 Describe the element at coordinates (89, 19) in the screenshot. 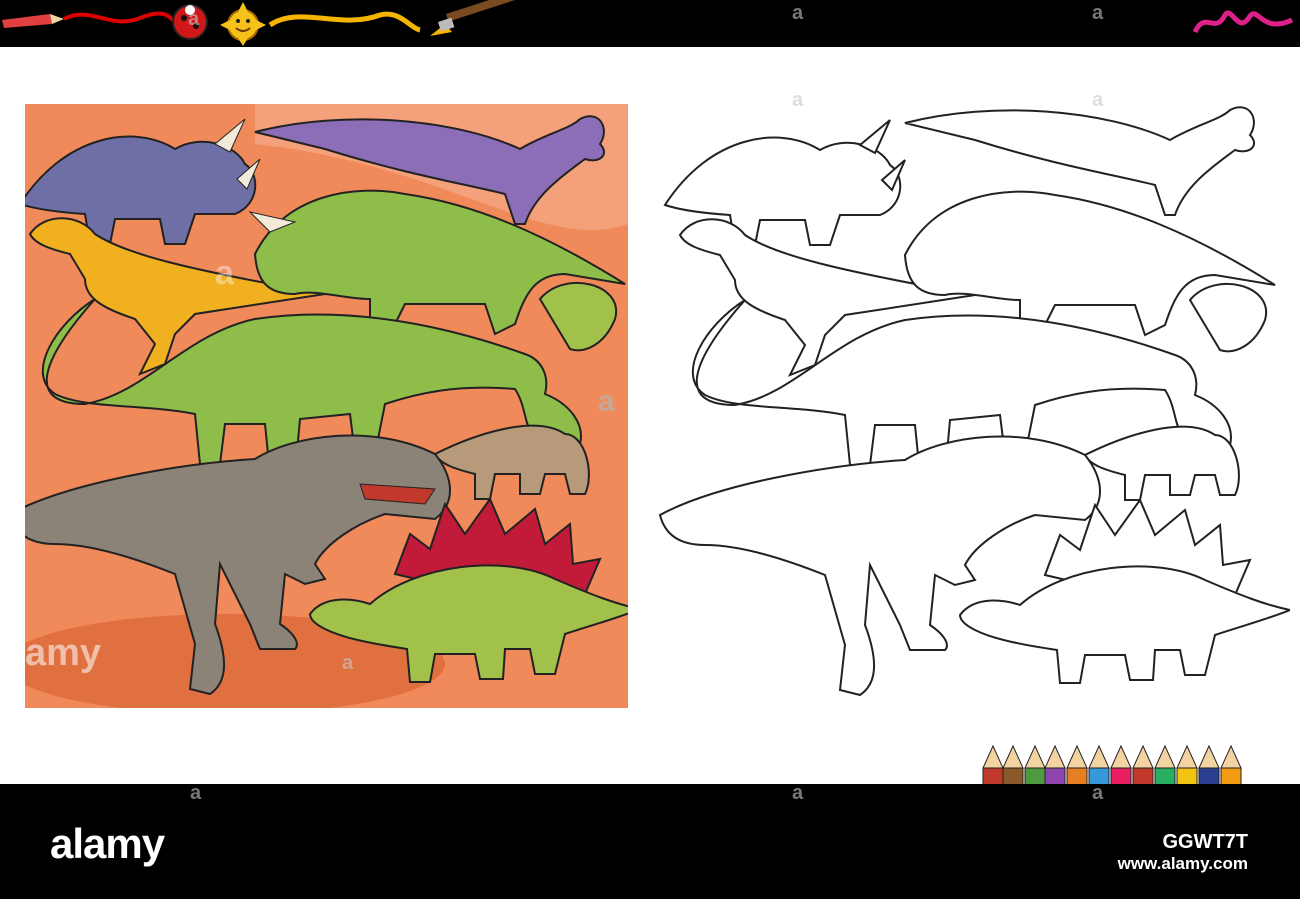

I see `pencil-icon` at that location.